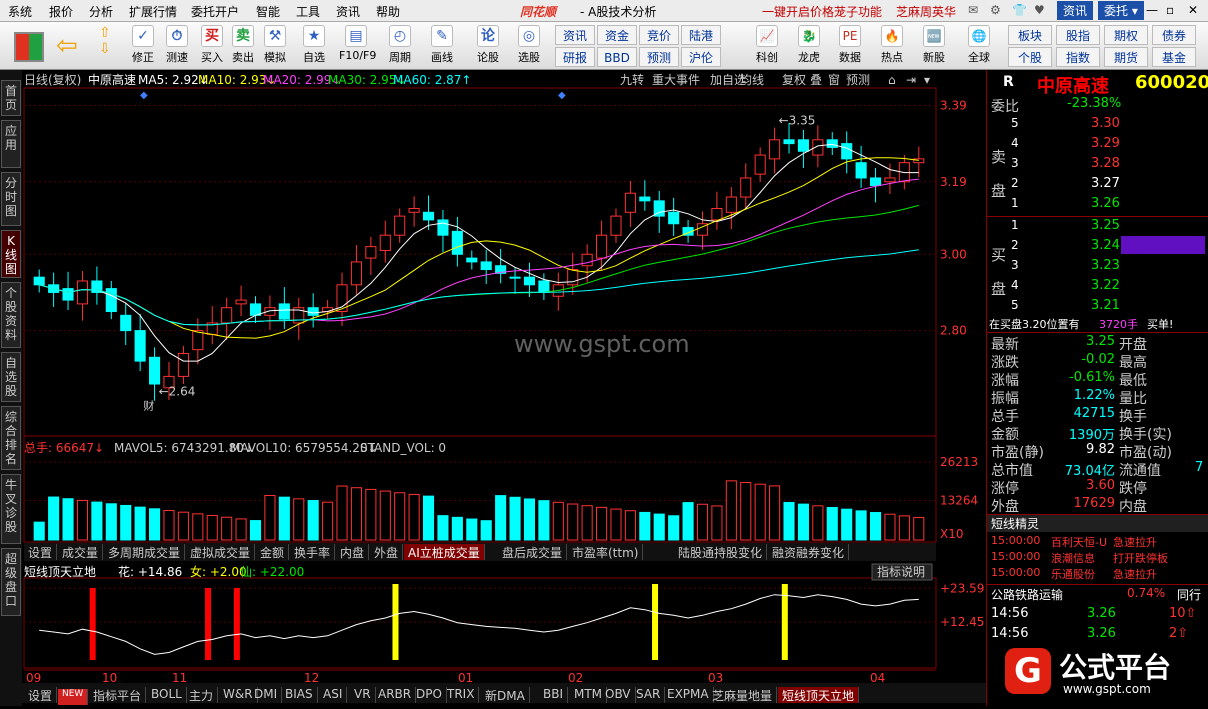 The height and width of the screenshot is (709, 1208). What do you see at coordinates (177, 46) in the screenshot?
I see `toolbar-button-1: ⏱ 测速` at bounding box center [177, 46].